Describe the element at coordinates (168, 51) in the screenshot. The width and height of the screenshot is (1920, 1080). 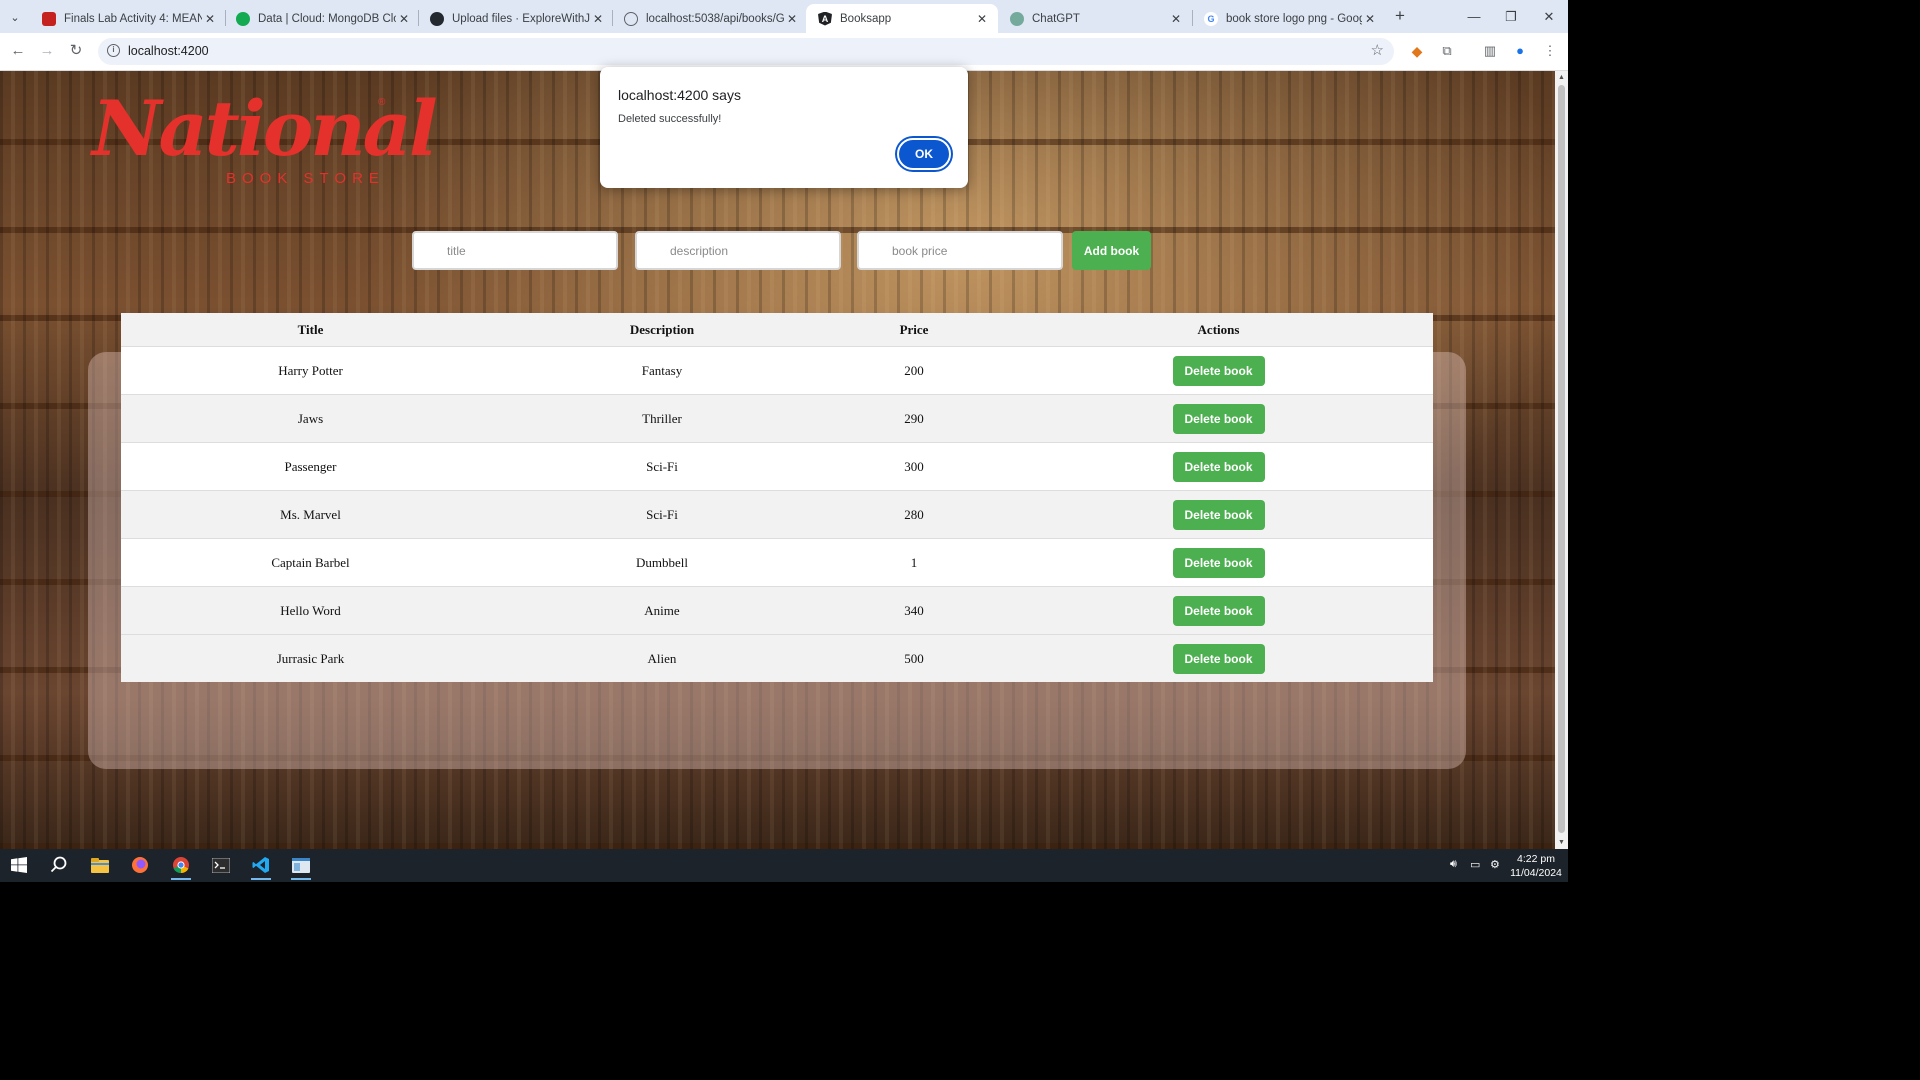
I see `url-text: localhost:4200` at that location.